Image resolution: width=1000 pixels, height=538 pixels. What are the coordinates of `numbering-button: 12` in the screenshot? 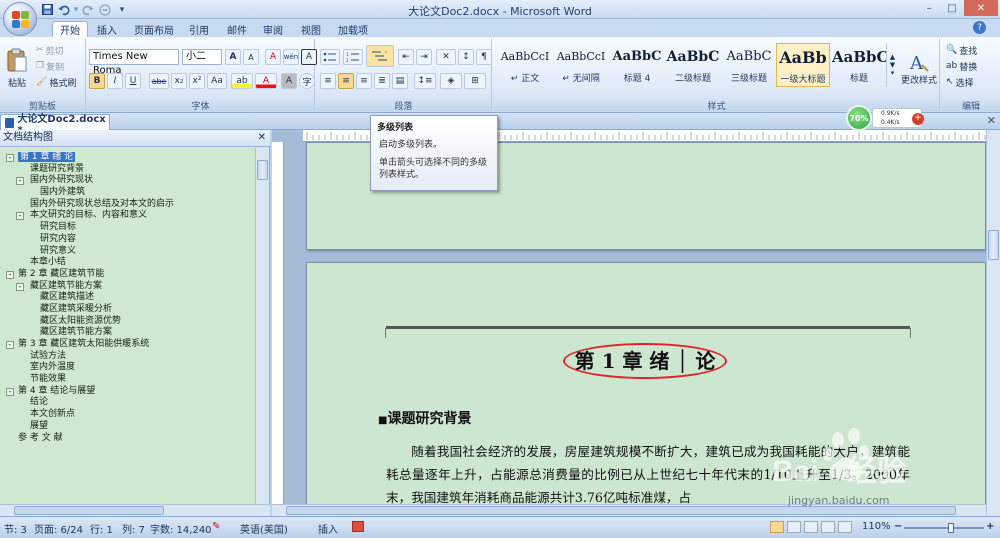 It's located at (353, 57).